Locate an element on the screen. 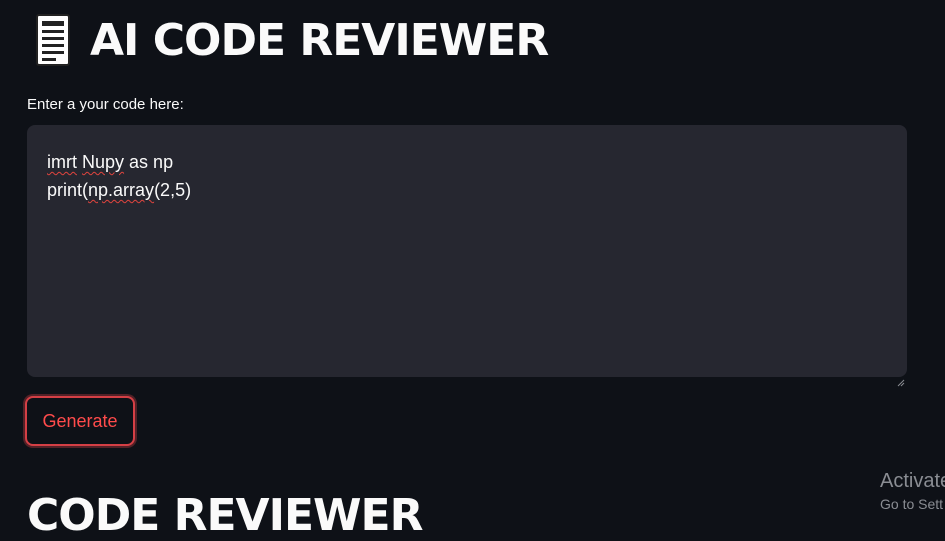 Image resolution: width=945 pixels, height=541 pixels. section-heading: CODE REVIEWER is located at coordinates (225, 515).